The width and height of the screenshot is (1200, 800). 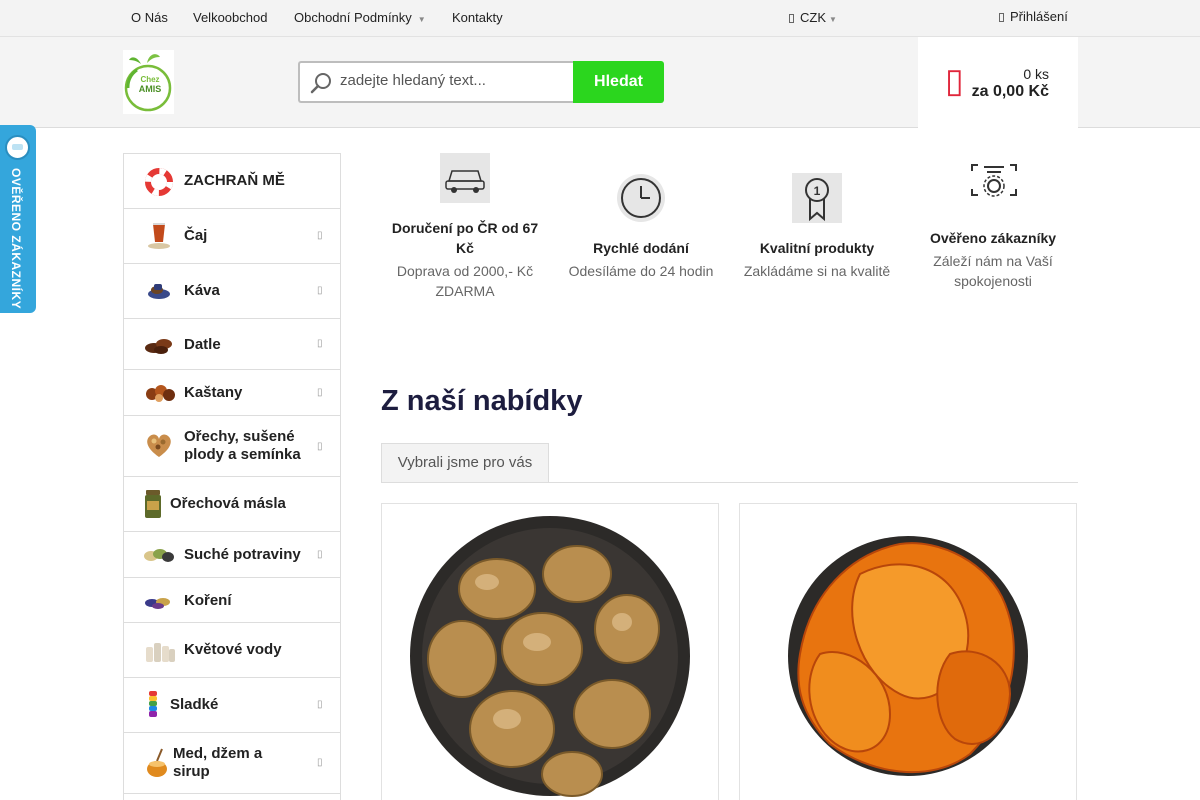 I want to click on logo-icon: Chez AMIS, so click(x=148, y=83).